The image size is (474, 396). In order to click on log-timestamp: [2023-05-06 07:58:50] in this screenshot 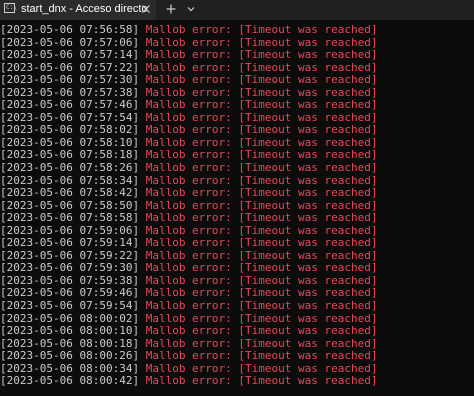, I will do `click(70, 205)`.